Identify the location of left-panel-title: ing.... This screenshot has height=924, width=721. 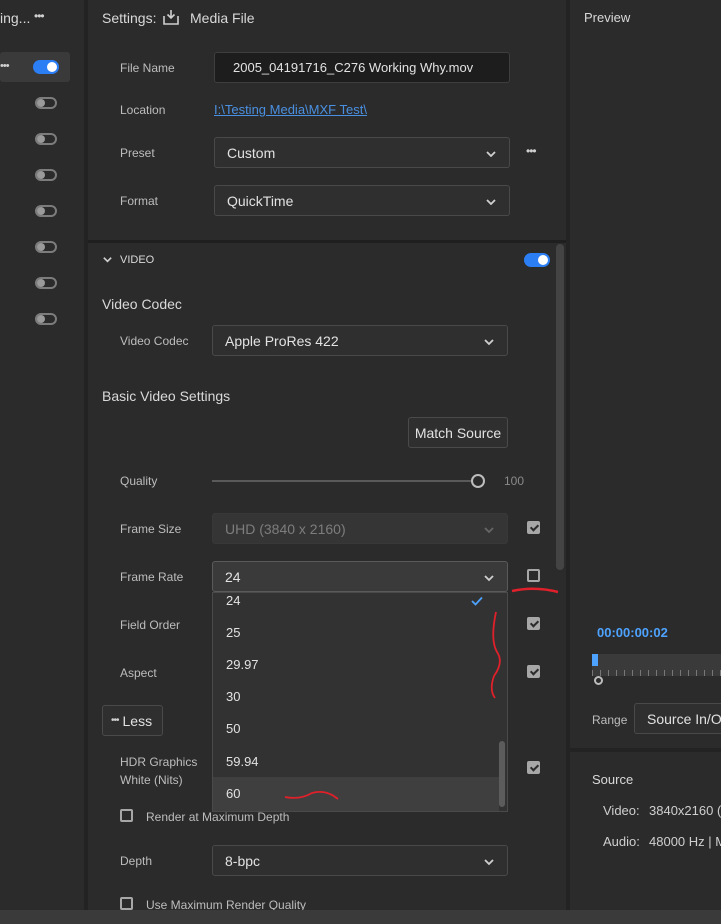
(15, 18).